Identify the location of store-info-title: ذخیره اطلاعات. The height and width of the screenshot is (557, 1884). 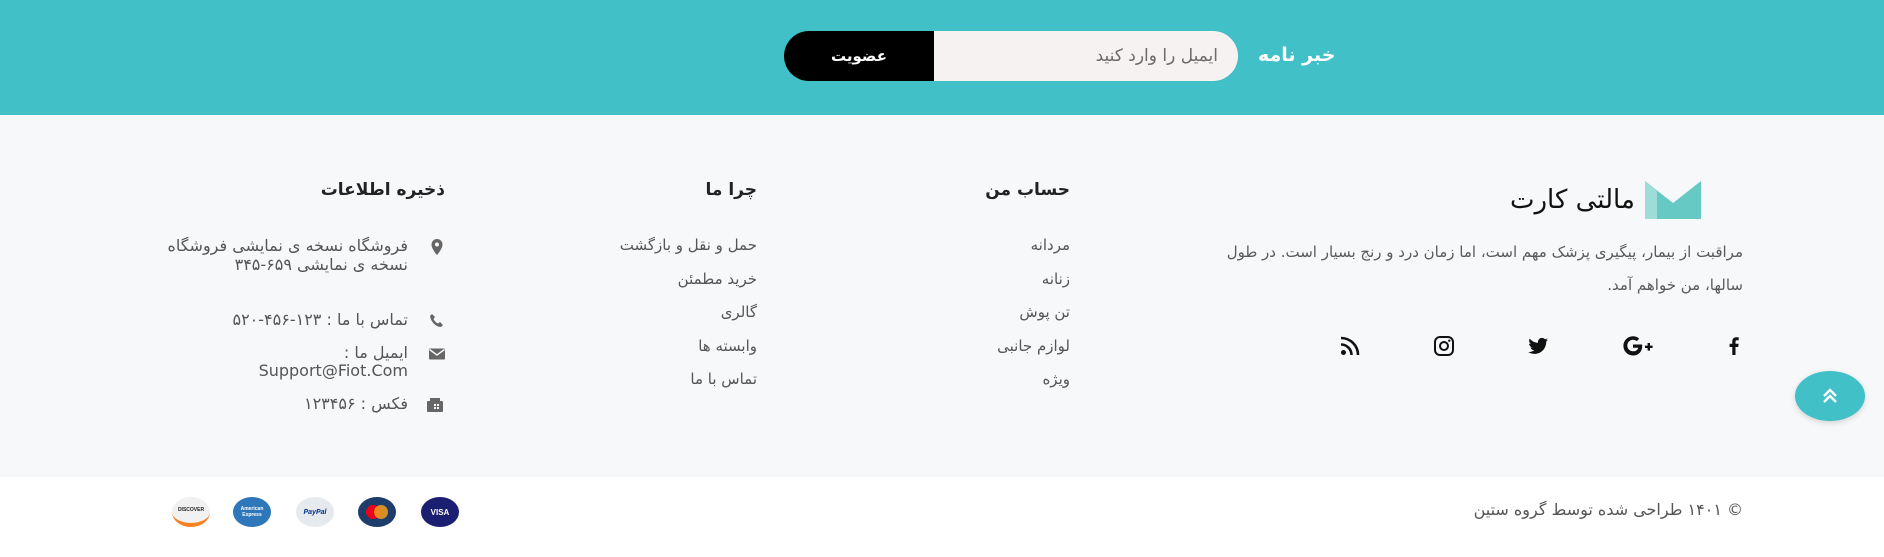
(382, 190).